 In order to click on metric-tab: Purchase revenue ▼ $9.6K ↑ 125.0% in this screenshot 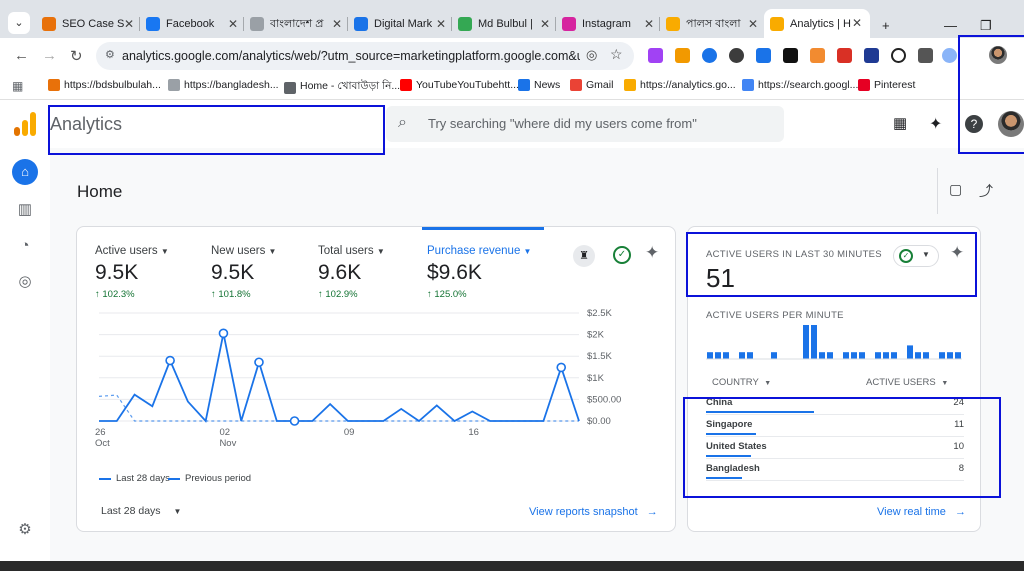, I will do `click(479, 272)`.